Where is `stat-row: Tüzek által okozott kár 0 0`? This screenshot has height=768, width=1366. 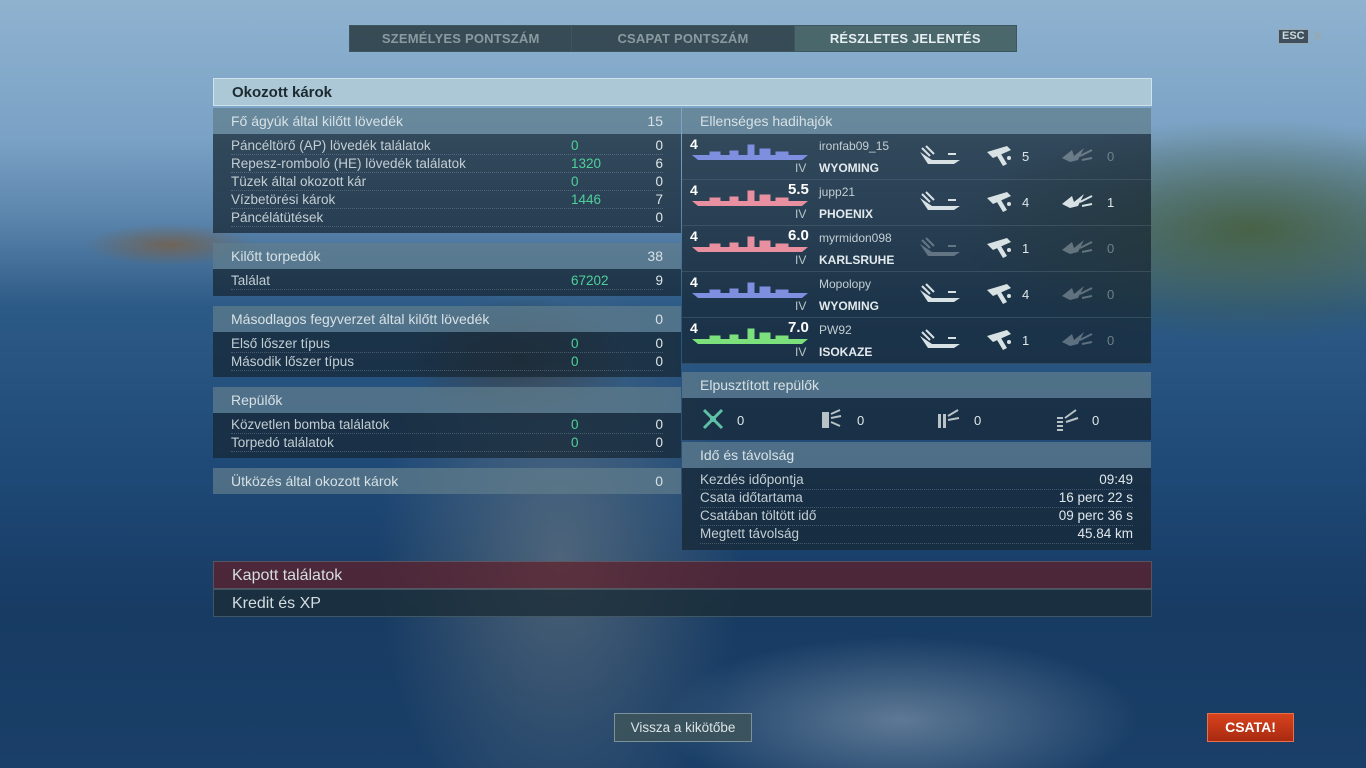 stat-row: Tüzek által okozott kár 0 0 is located at coordinates (447, 182).